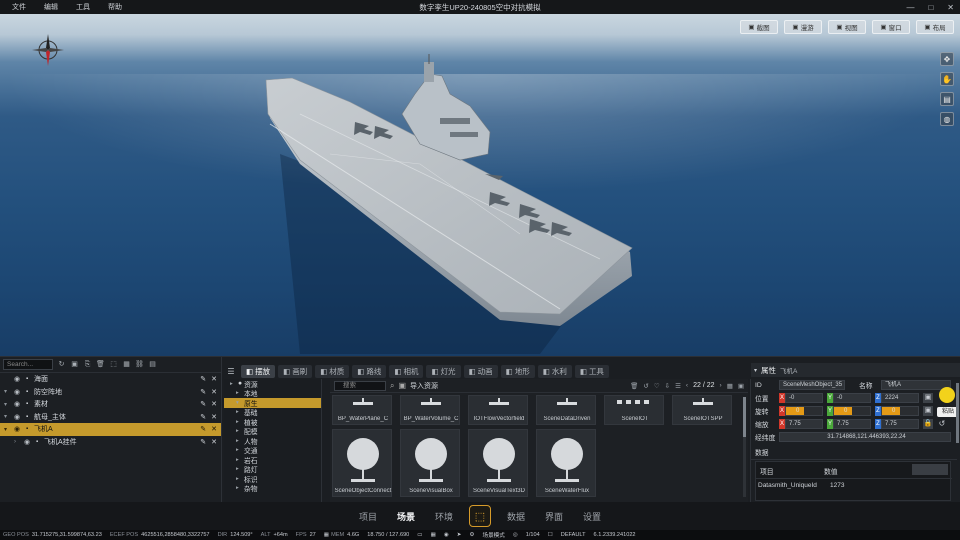  Describe the element at coordinates (566, 463) in the screenshot. I see `asset-card: SceneWaterFlux` at that location.